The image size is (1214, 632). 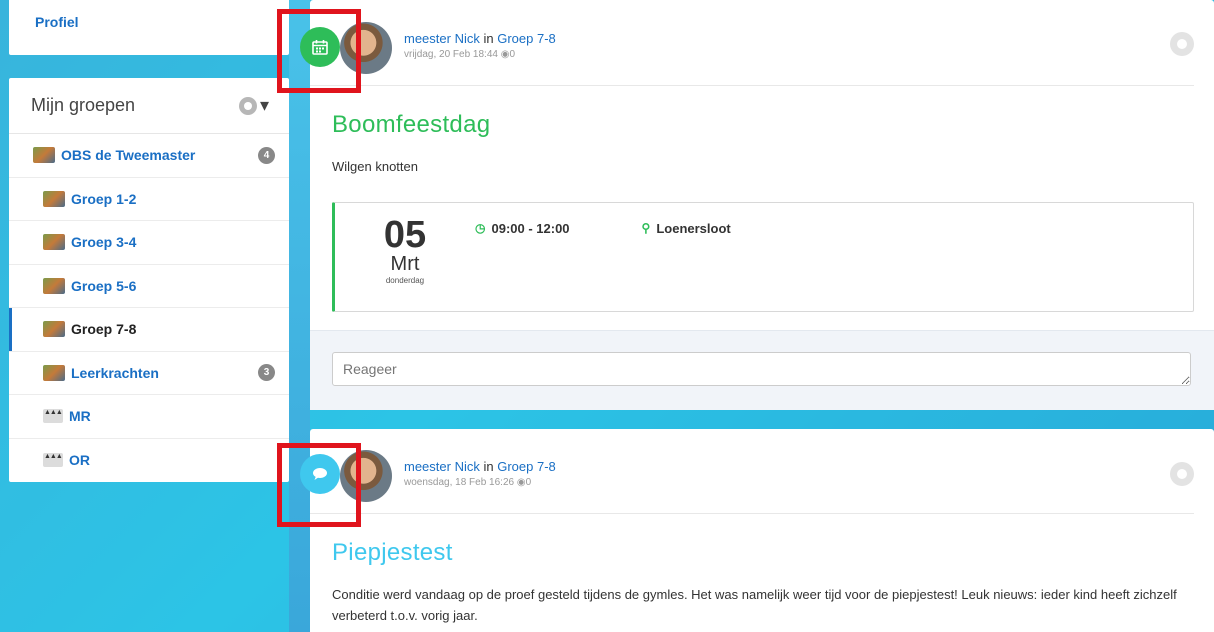 I want to click on group-item-mr: MR, so click(x=149, y=417).